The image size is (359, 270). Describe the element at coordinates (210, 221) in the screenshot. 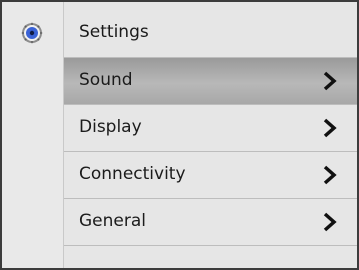

I see `menu-item-general: General` at that location.